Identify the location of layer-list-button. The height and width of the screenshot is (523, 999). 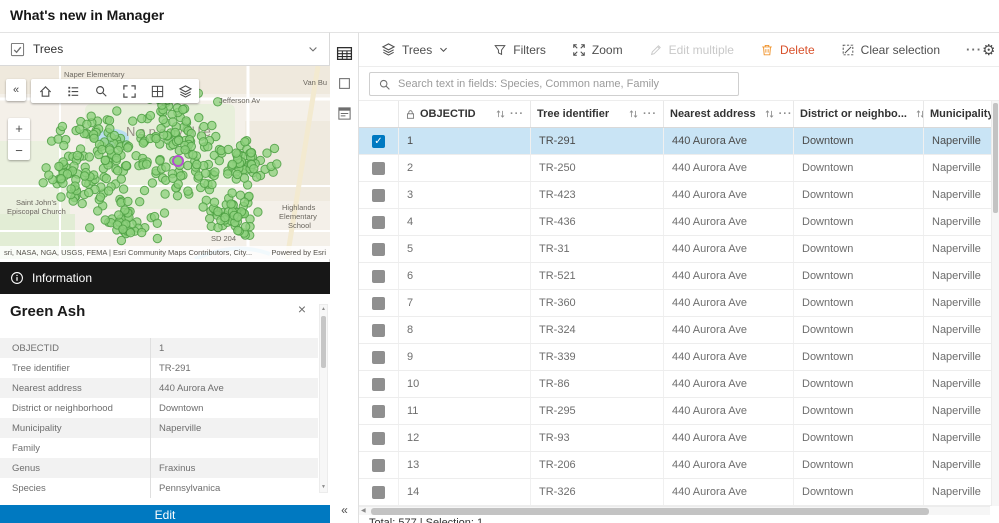
(185, 91).